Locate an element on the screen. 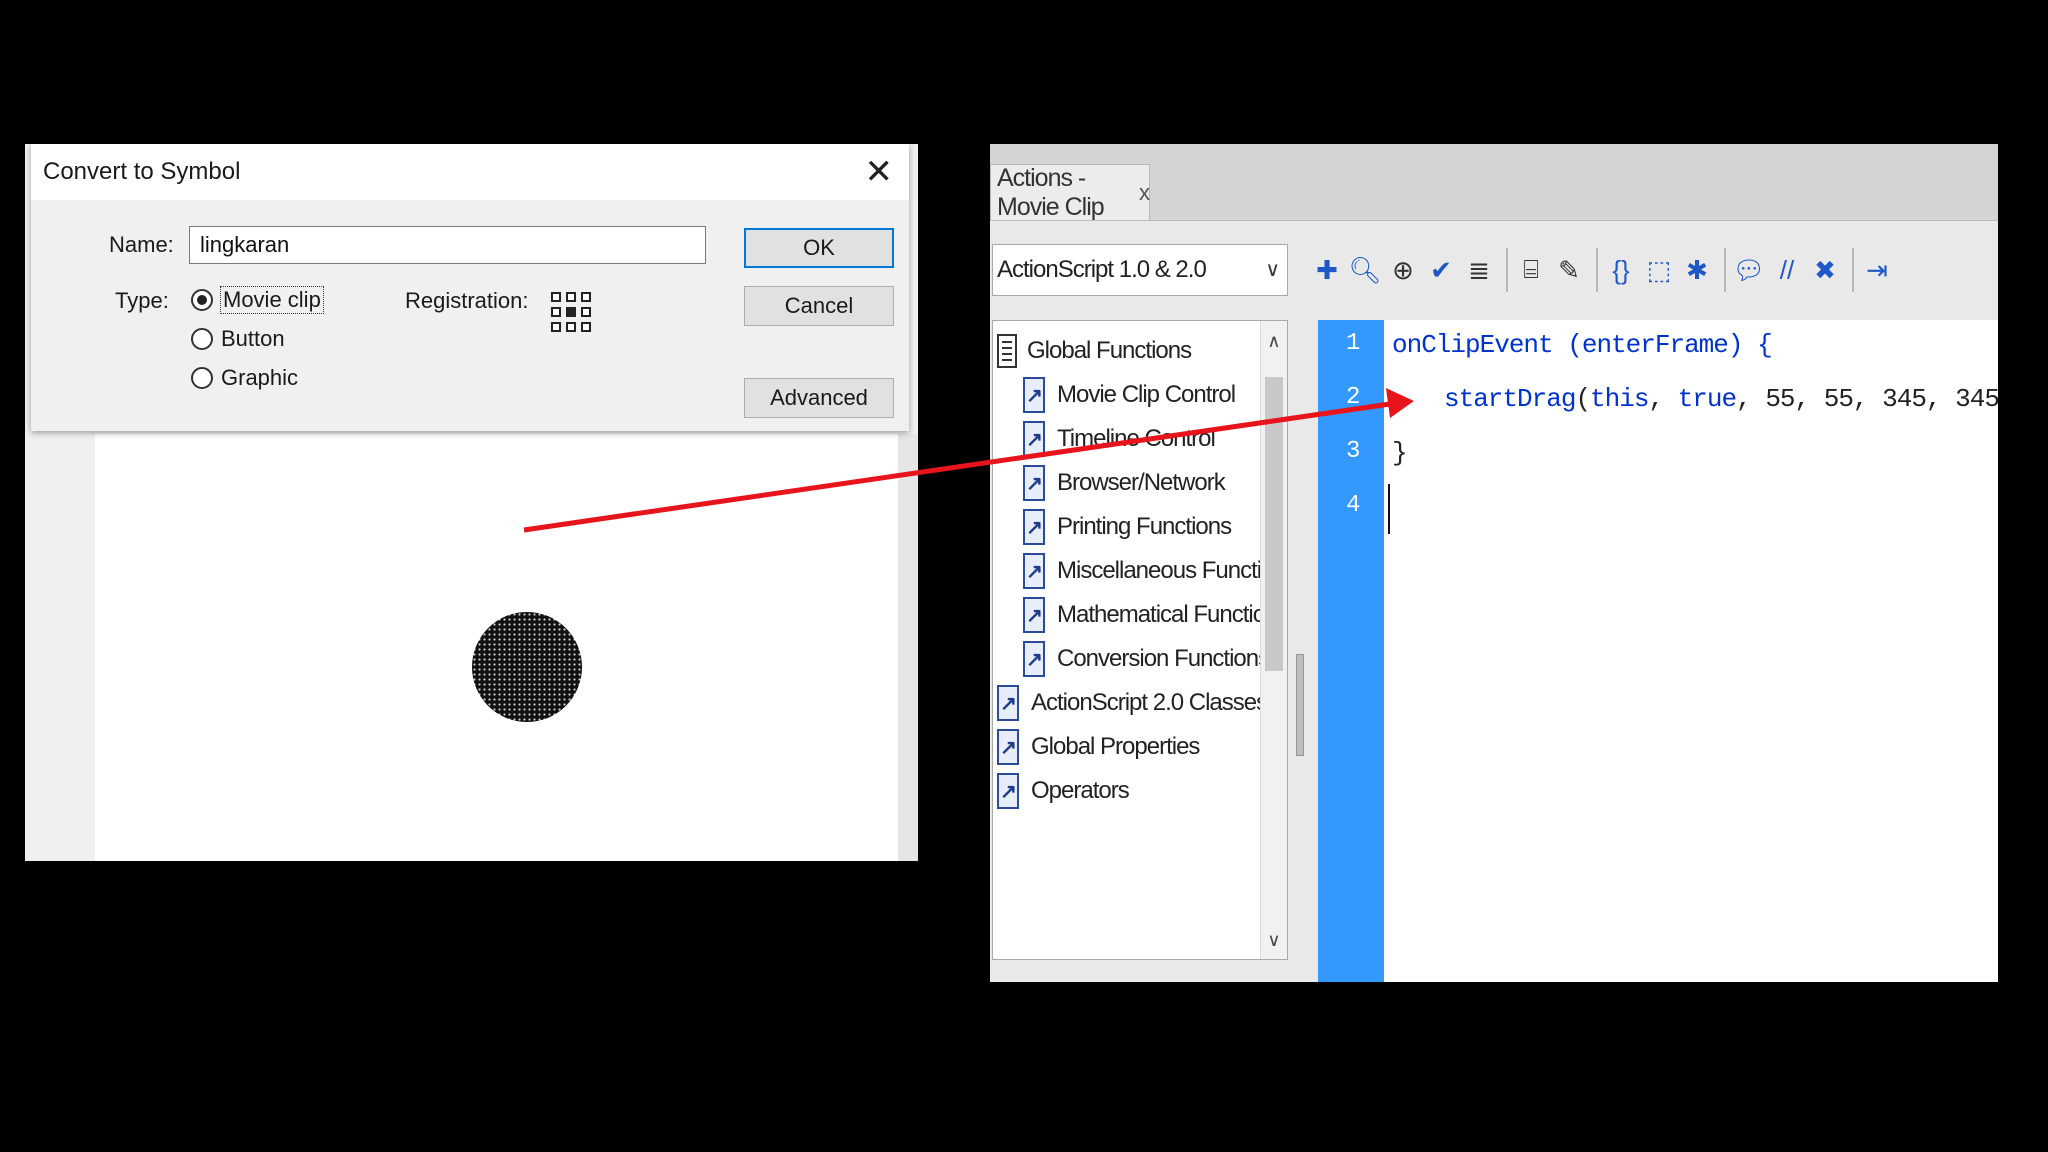  type-option-label: Graphic is located at coordinates (260, 377).